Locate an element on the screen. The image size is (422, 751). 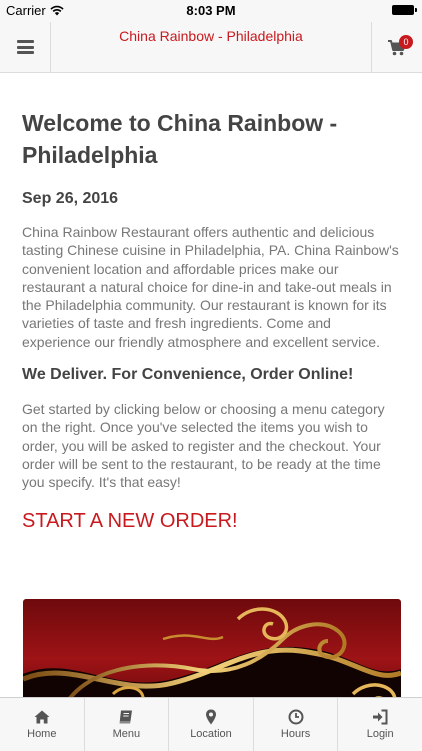
sign-in-icon is located at coordinates (380, 717).